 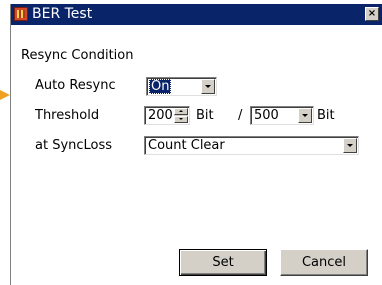 What do you see at coordinates (205, 115) in the screenshot?
I see `threshold-unit: Bit` at bounding box center [205, 115].